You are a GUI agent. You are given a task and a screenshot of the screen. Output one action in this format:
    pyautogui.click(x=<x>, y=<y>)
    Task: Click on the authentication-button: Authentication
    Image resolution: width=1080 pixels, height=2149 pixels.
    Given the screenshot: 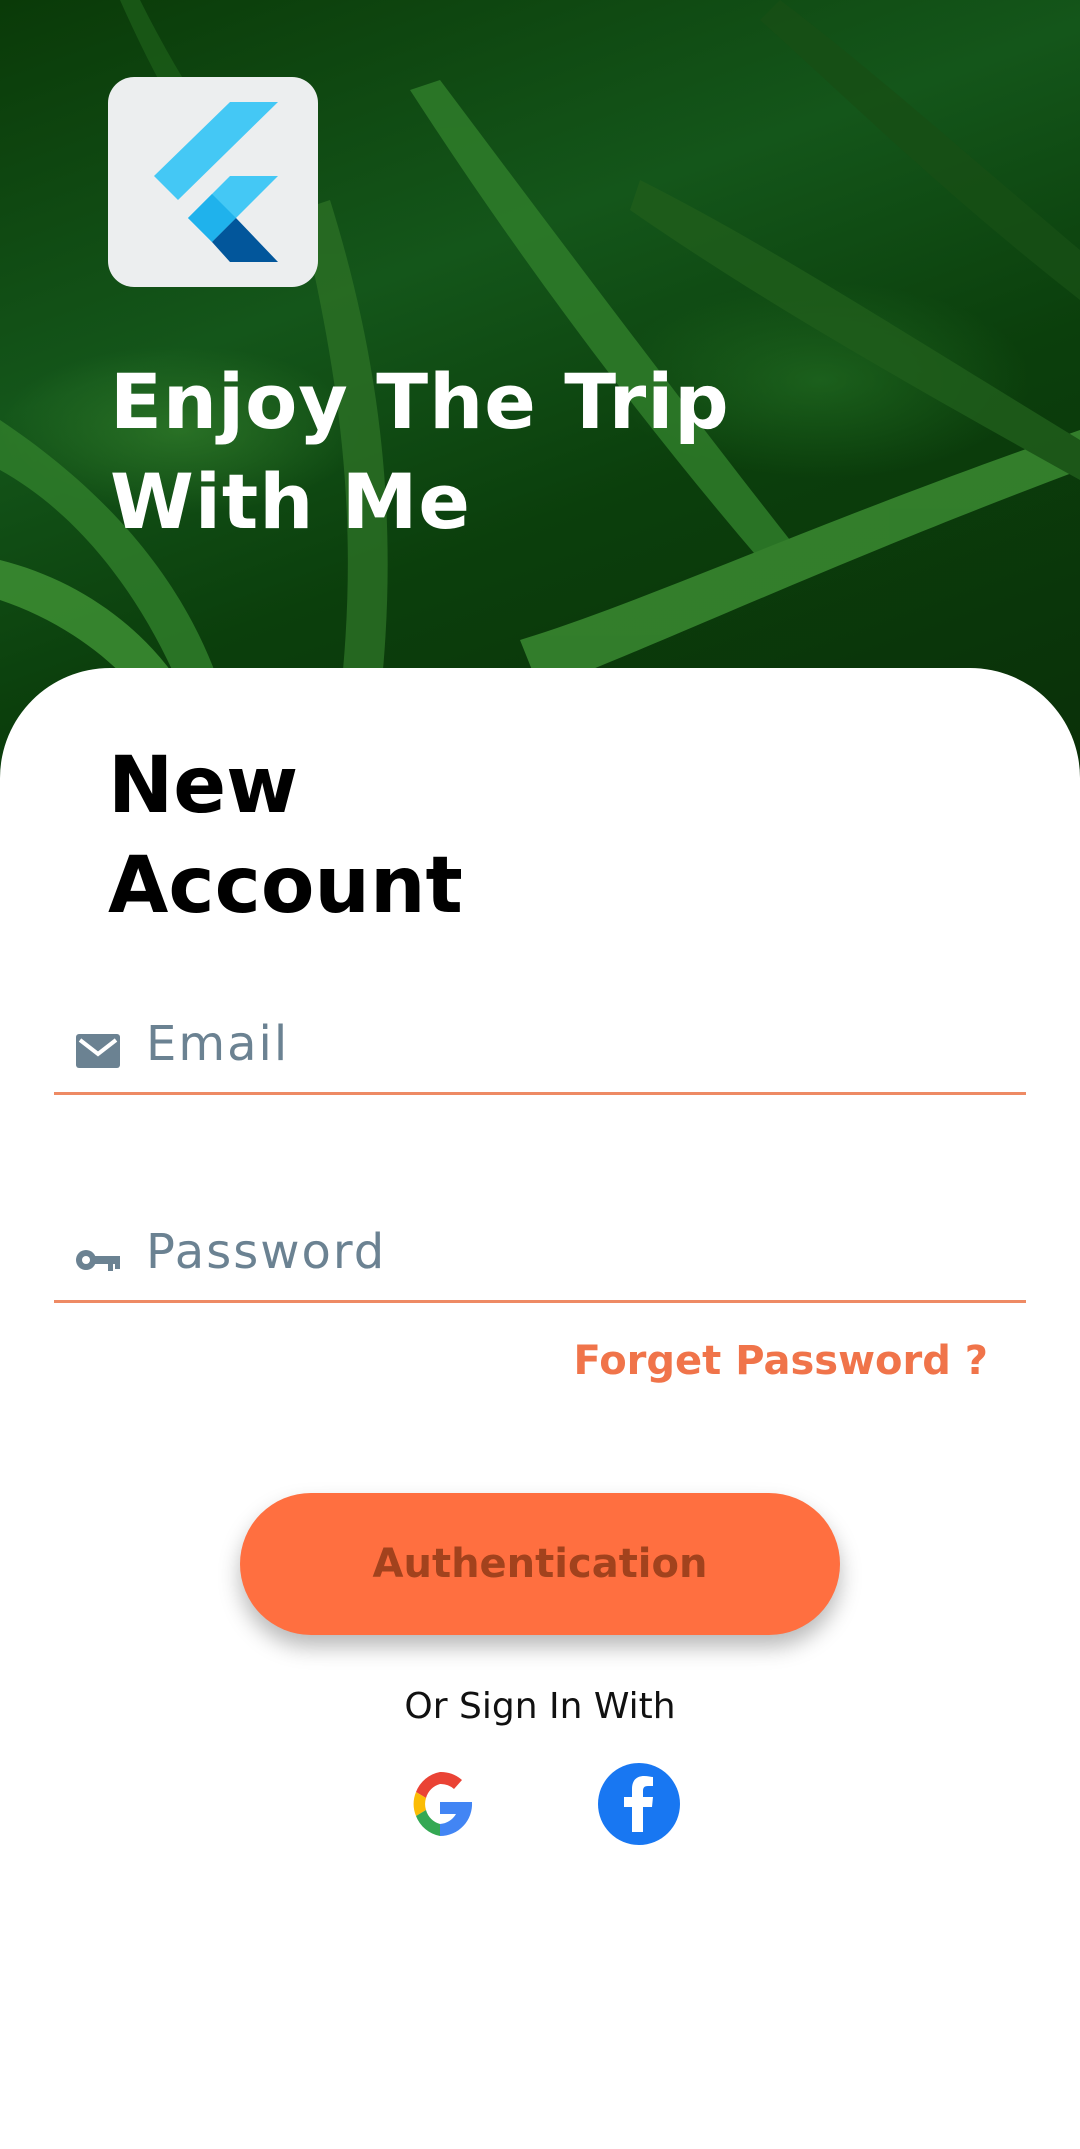 What is the action you would take?
    pyautogui.click(x=540, y=1564)
    